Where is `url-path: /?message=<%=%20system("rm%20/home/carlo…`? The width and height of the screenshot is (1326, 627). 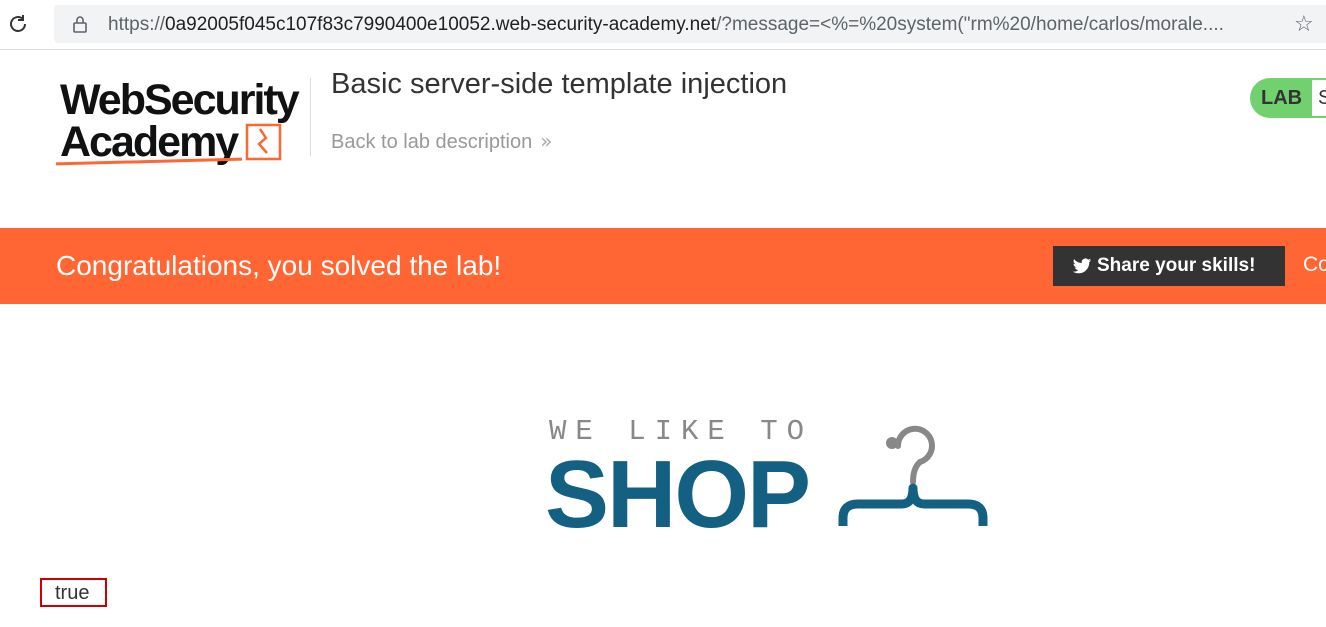
url-path: /?message=<%=%20system("rm%20/home/carlo… is located at coordinates (970, 24).